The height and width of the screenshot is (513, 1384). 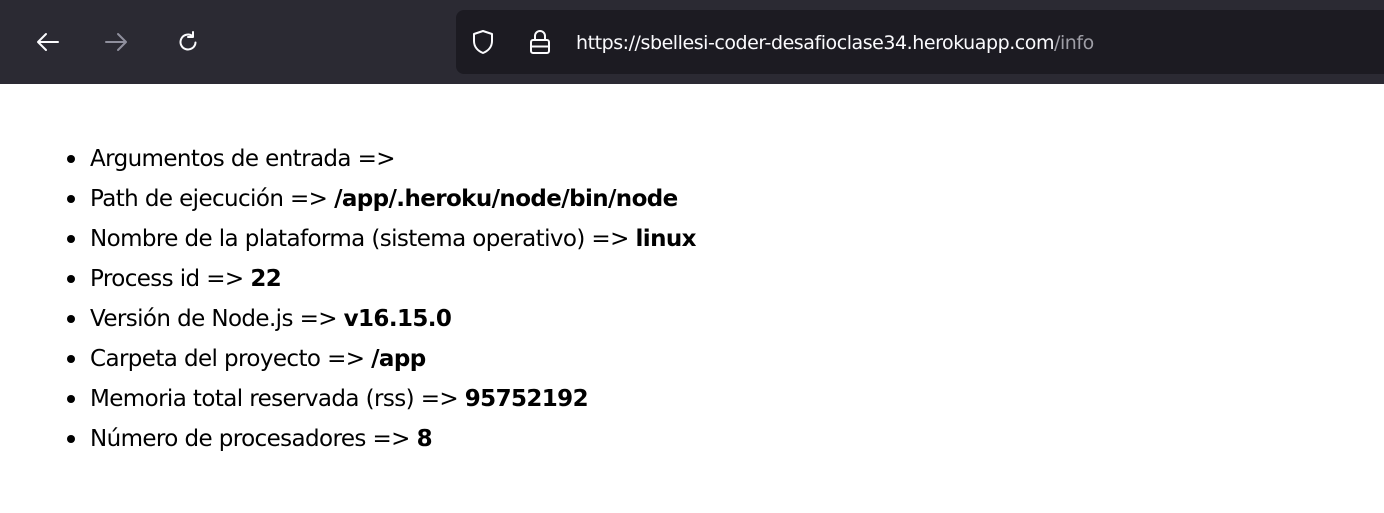 What do you see at coordinates (666, 239) in the screenshot?
I see `item-value: linux` at bounding box center [666, 239].